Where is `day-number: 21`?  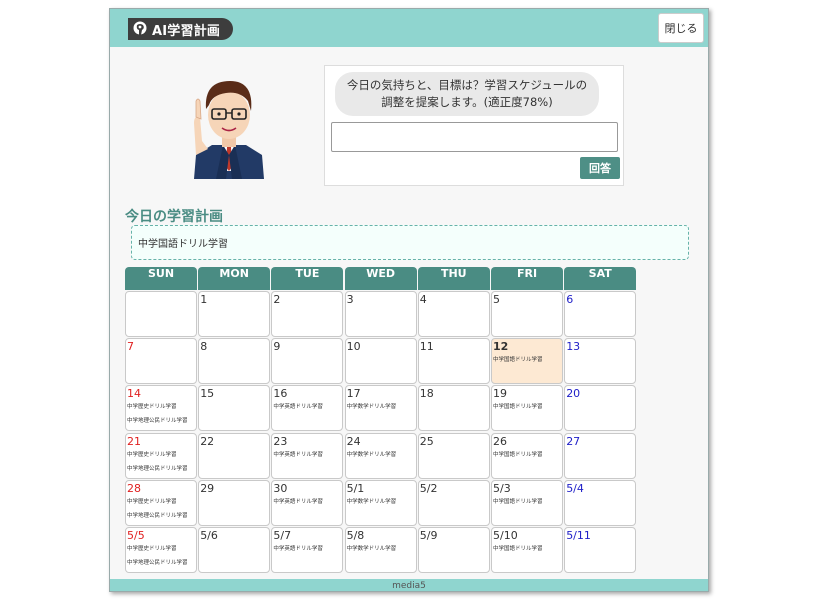 day-number: 21 is located at coordinates (134, 441).